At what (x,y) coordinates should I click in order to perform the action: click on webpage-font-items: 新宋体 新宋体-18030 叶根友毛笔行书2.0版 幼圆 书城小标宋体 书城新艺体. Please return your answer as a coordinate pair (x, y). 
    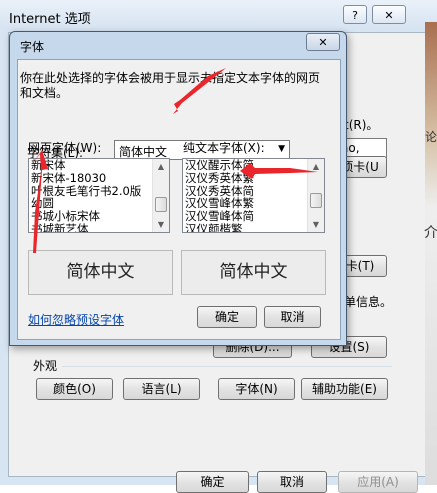
    Looking at the image, I should click on (91, 195).